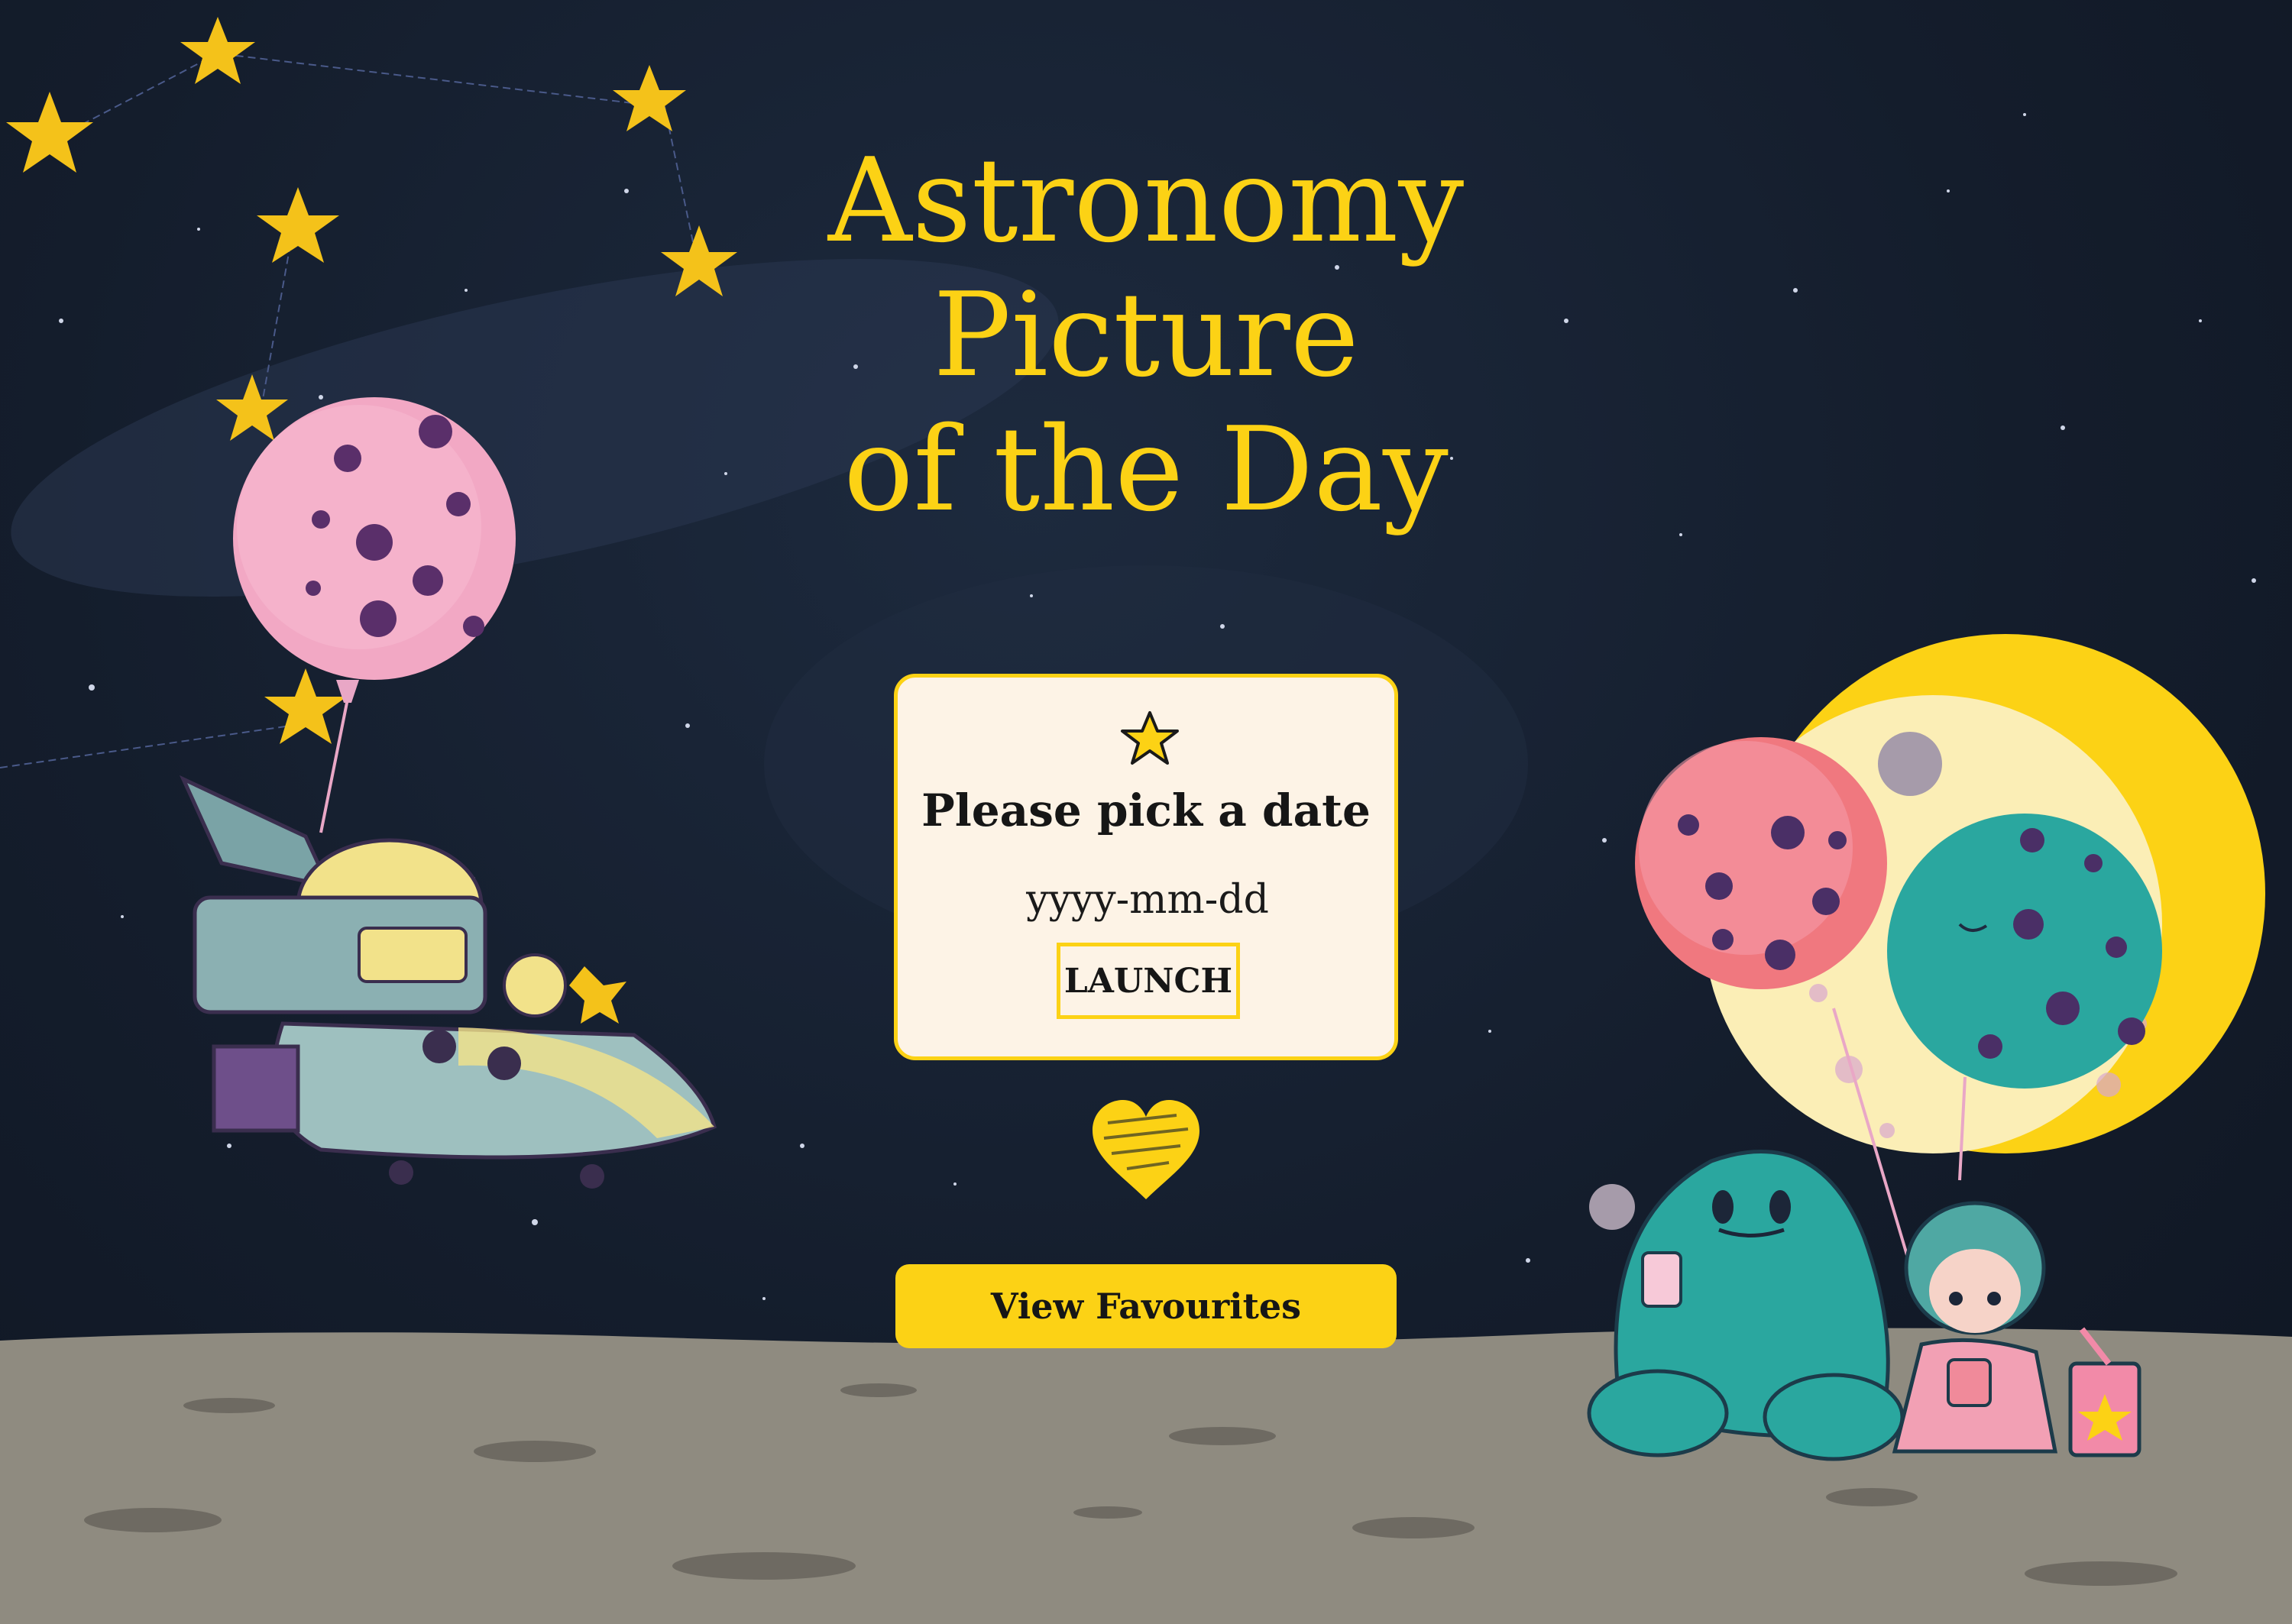  I want to click on launch-button: LAUNCH, so click(1148, 981).